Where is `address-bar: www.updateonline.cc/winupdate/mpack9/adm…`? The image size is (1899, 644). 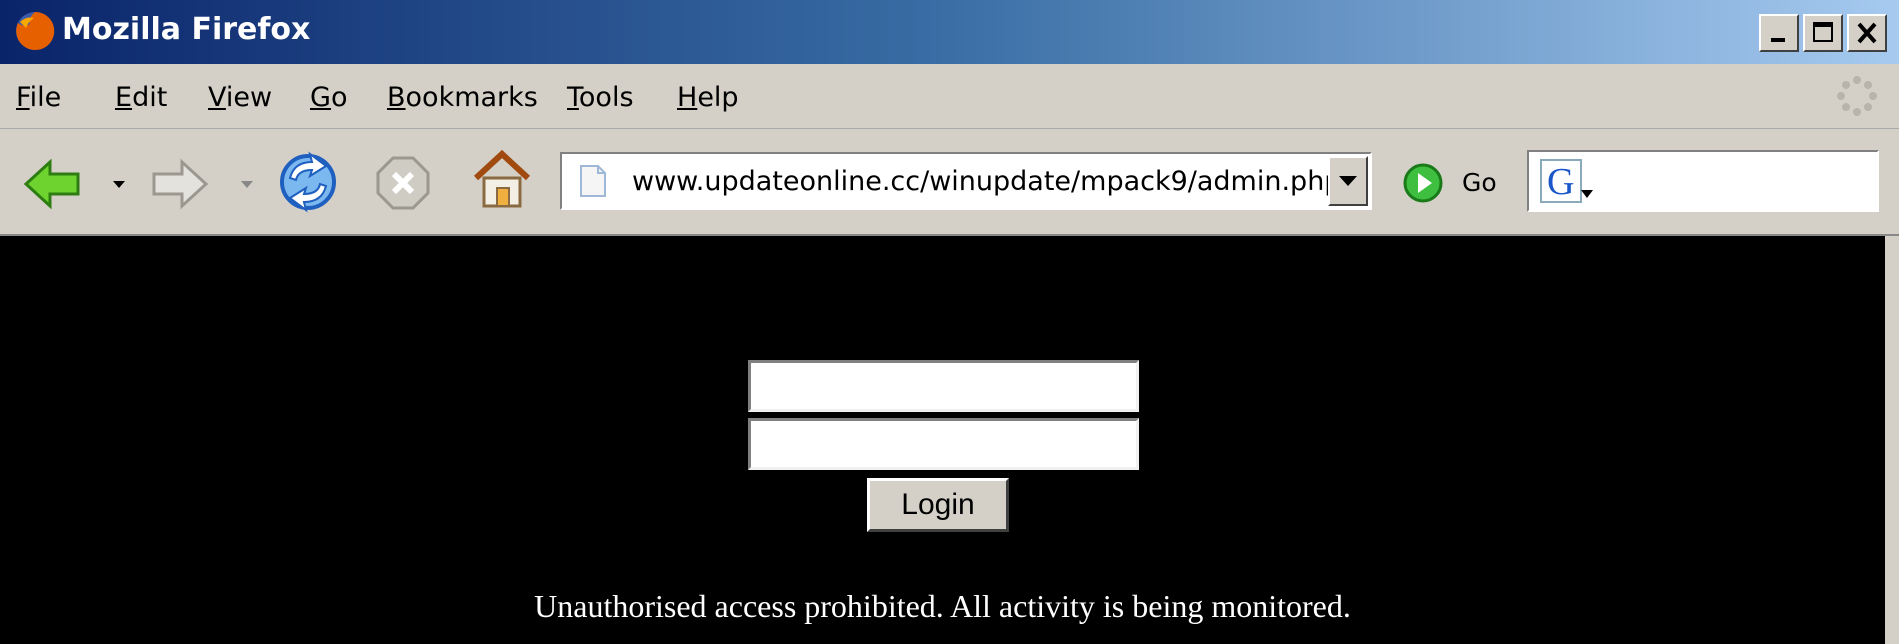
address-bar: www.updateonline.cc/winupdate/mpack9/adm… is located at coordinates (966, 181).